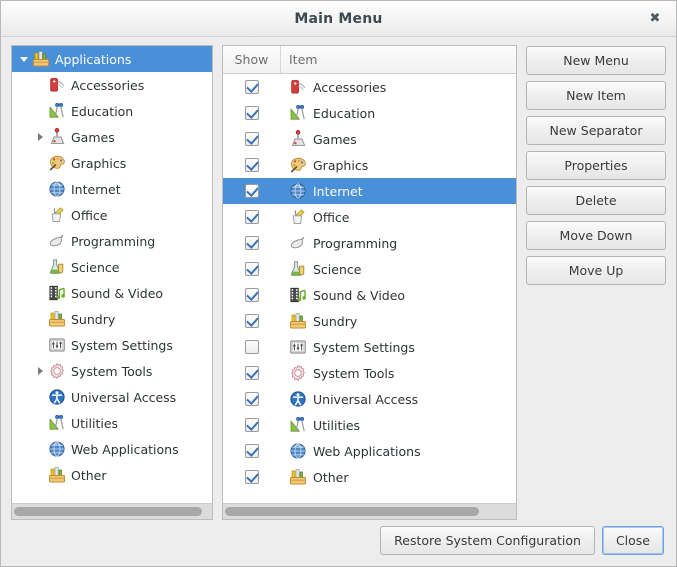 This screenshot has width=677, height=567. Describe the element at coordinates (112, 163) in the screenshot. I see `tree-item-3: Graphics` at that location.